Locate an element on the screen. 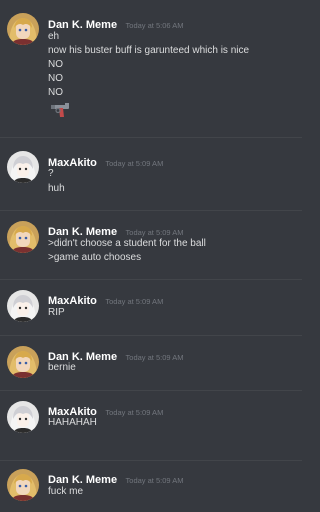 The width and height of the screenshot is (320, 512). timestamp: Today at 5:06 AM is located at coordinates (154, 25).